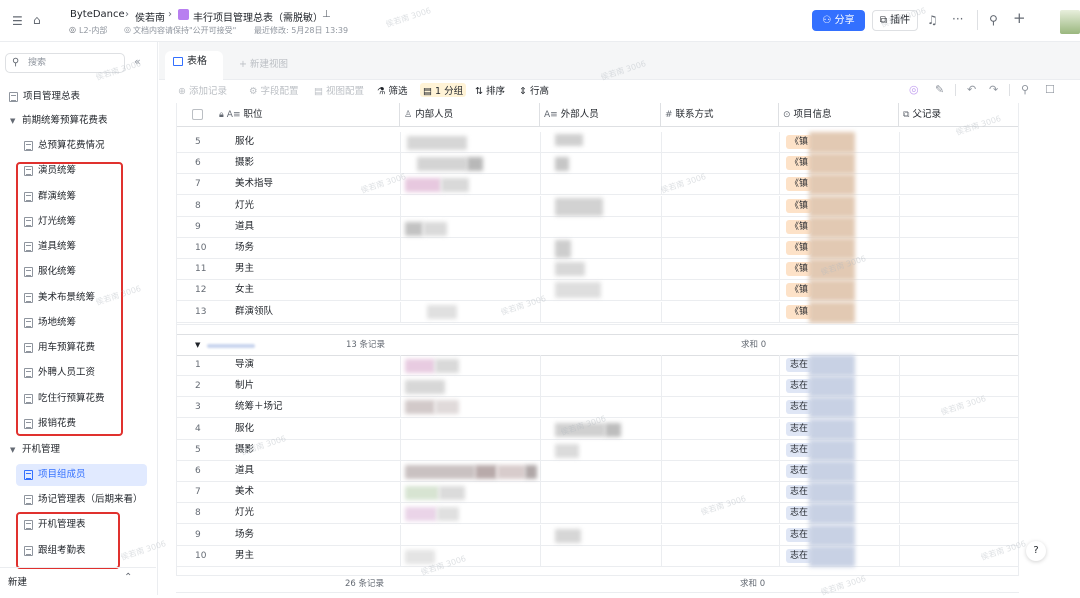  I want to click on cell-position: 制片, so click(244, 386).